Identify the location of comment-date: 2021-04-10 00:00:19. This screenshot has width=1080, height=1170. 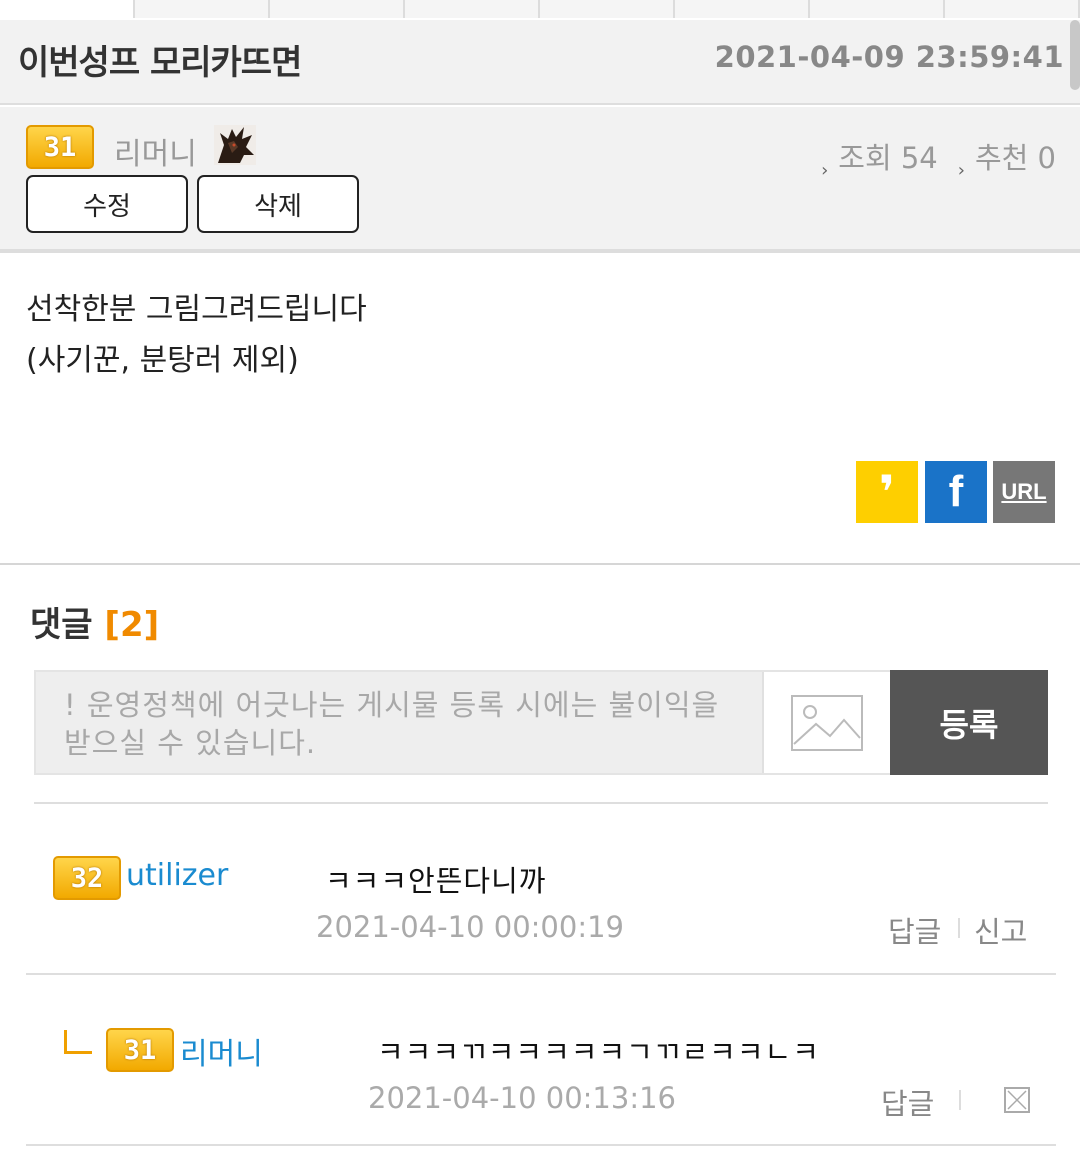
(470, 927).